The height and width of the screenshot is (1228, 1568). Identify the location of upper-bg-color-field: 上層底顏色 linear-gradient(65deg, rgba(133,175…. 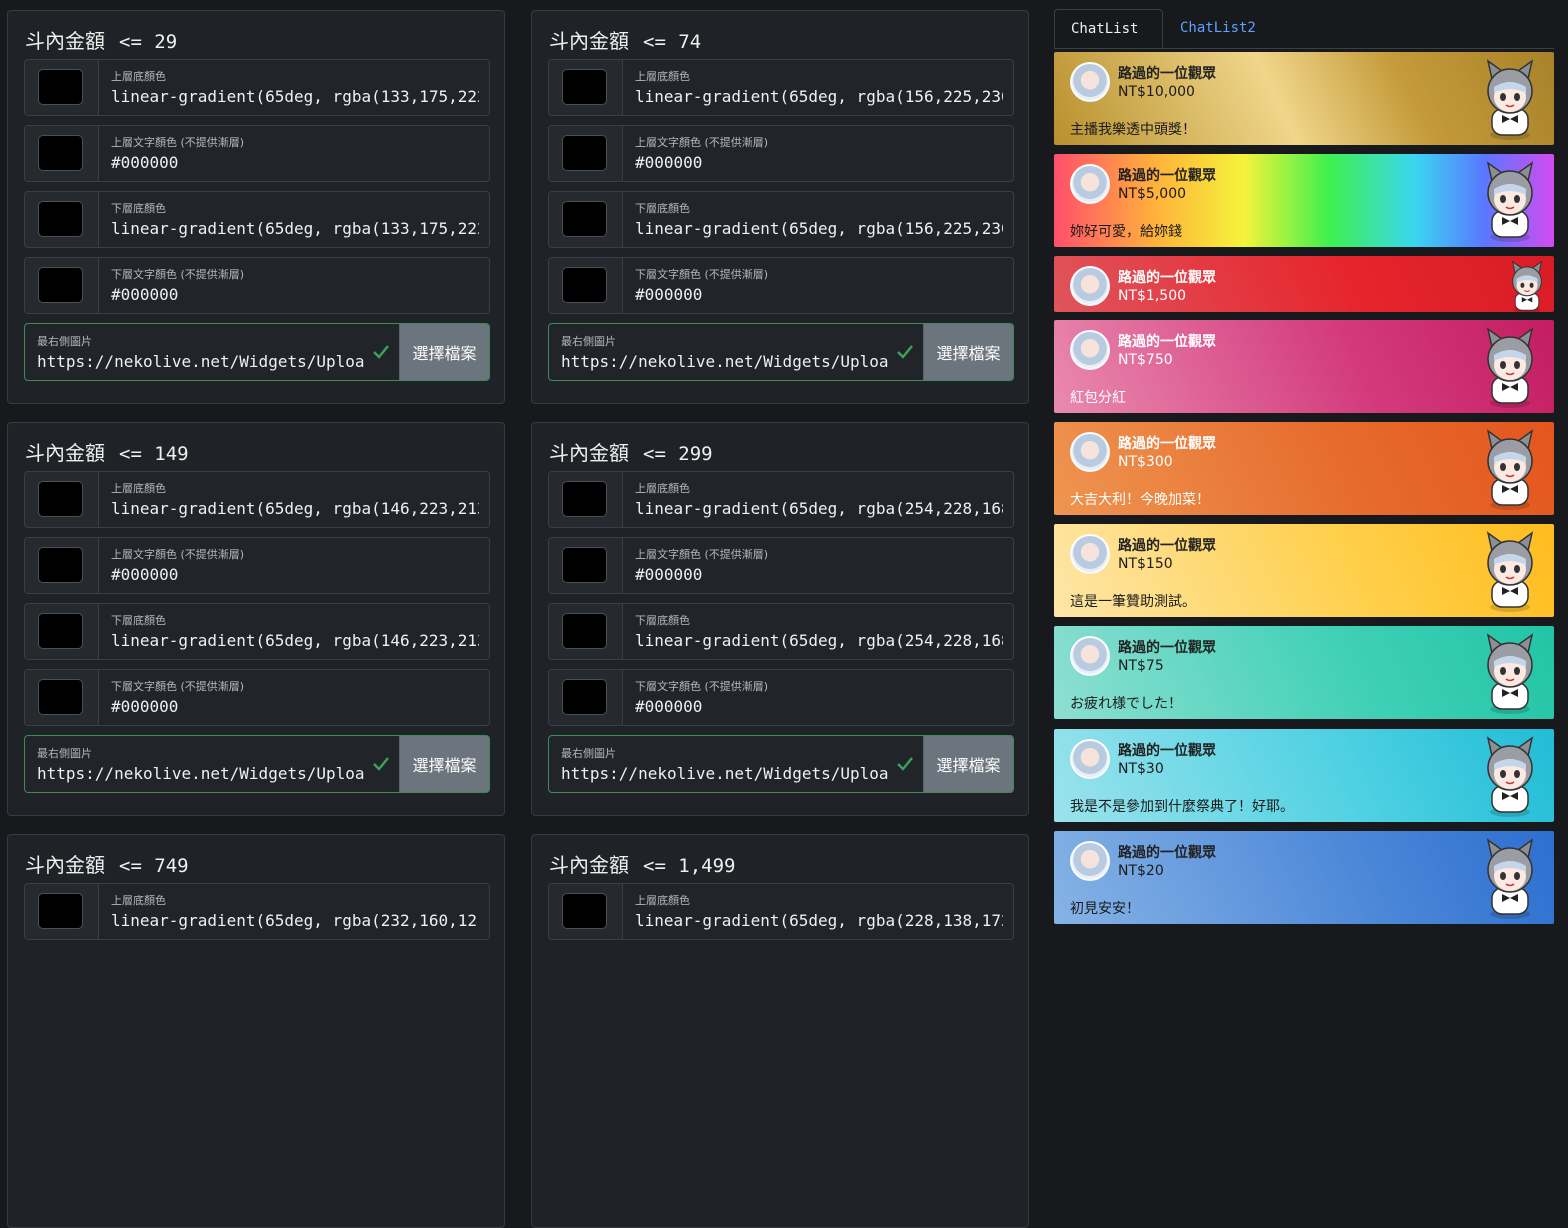
(257, 87).